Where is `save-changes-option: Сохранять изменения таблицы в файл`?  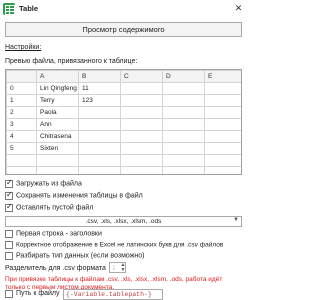
save-changes-option: Сохранять изменения таблицы в файл is located at coordinates (74, 195).